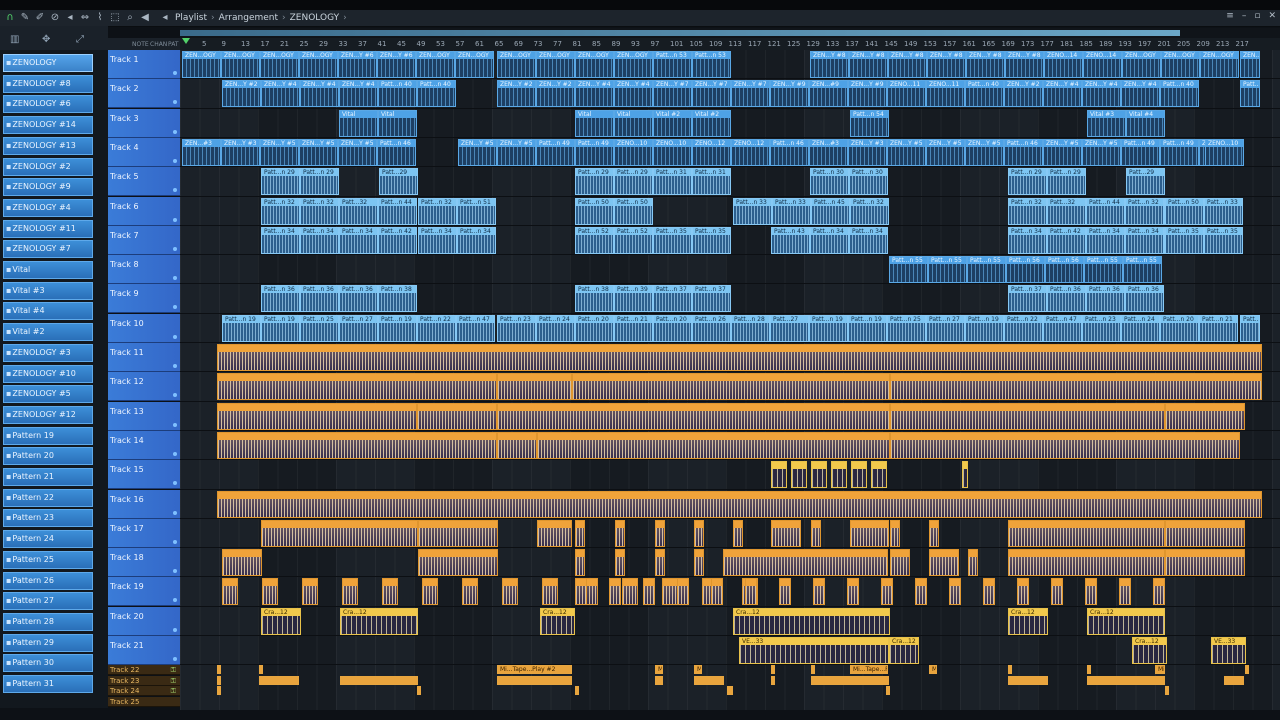  I want to click on move-icon: ✥, so click(46, 39).